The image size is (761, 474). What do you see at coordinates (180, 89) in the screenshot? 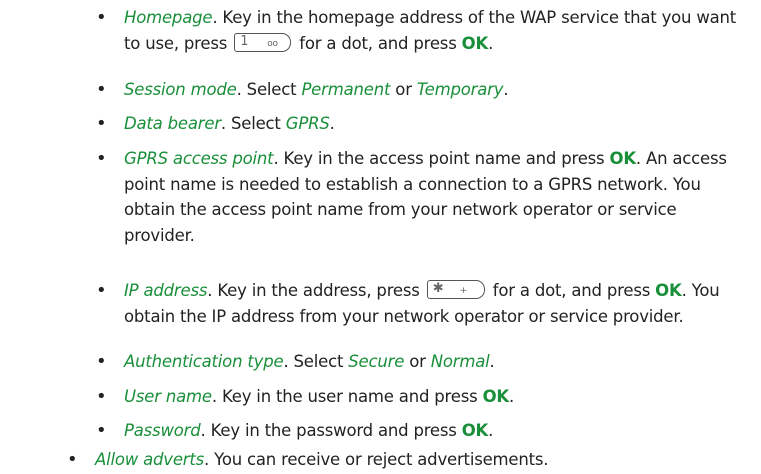
I see `term-session-mode: Session mode` at bounding box center [180, 89].